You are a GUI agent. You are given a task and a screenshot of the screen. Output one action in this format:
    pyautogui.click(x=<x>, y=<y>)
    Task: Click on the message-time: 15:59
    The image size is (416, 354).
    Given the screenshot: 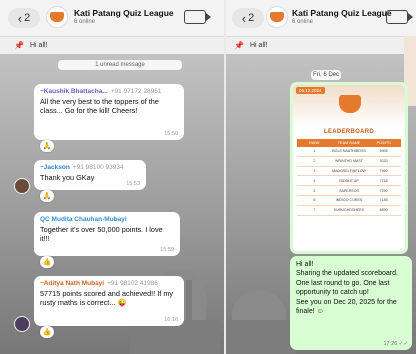 What is the action you would take?
    pyautogui.click(x=167, y=250)
    